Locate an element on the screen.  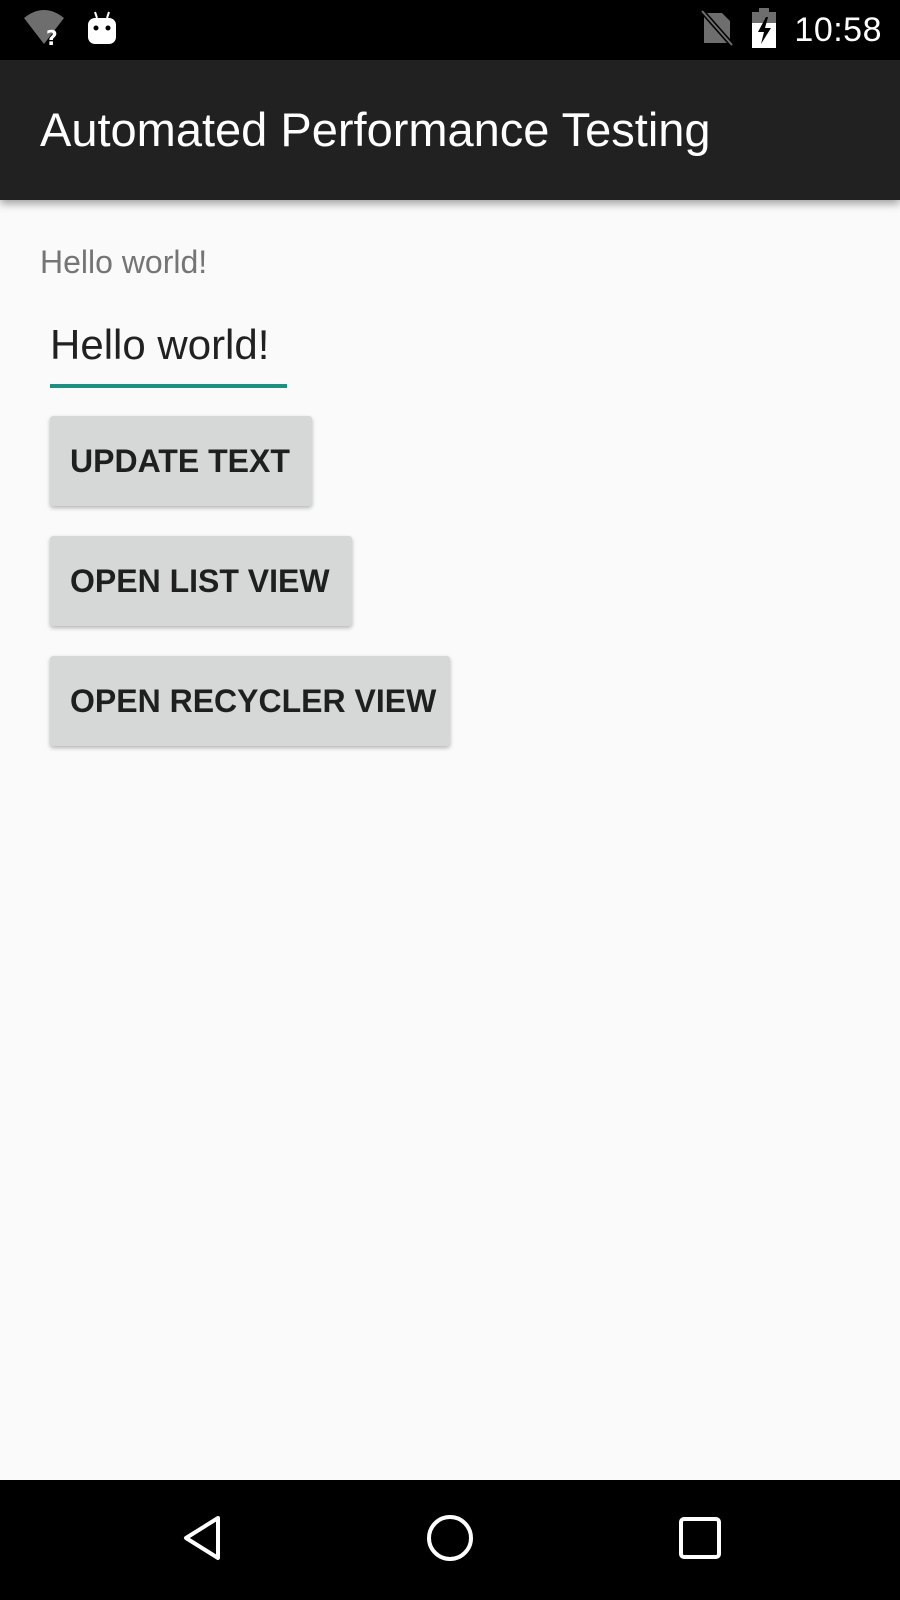
text-input-field is located at coordinates (168, 350).